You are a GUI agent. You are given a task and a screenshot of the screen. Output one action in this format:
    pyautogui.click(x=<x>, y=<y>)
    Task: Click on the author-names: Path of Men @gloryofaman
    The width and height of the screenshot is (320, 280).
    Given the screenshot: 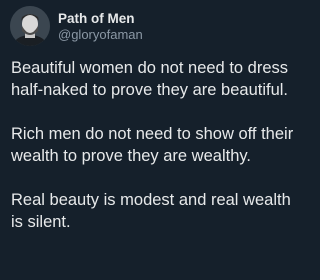 What is the action you would take?
    pyautogui.click(x=100, y=26)
    